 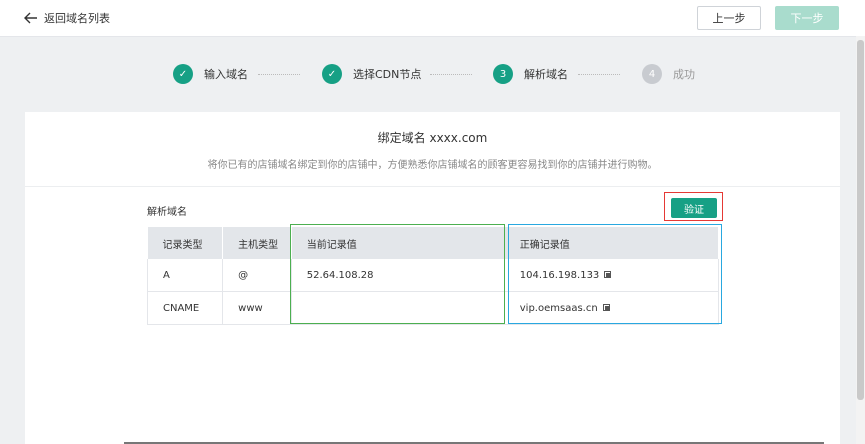 What do you see at coordinates (615, 274) in the screenshot?
I see `correct-value-highlight-box` at bounding box center [615, 274].